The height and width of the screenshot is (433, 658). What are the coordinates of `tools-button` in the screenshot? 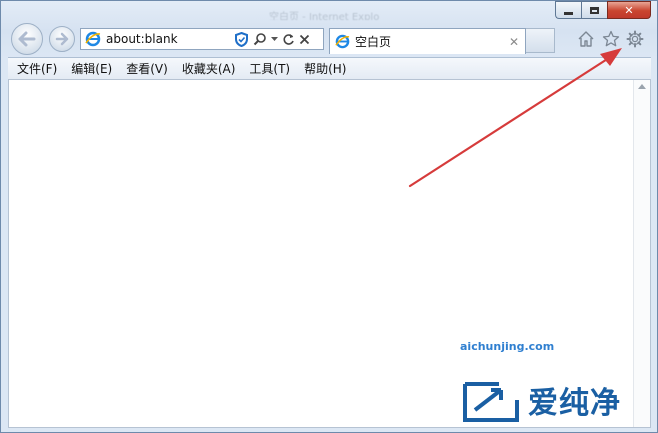 It's located at (635, 39).